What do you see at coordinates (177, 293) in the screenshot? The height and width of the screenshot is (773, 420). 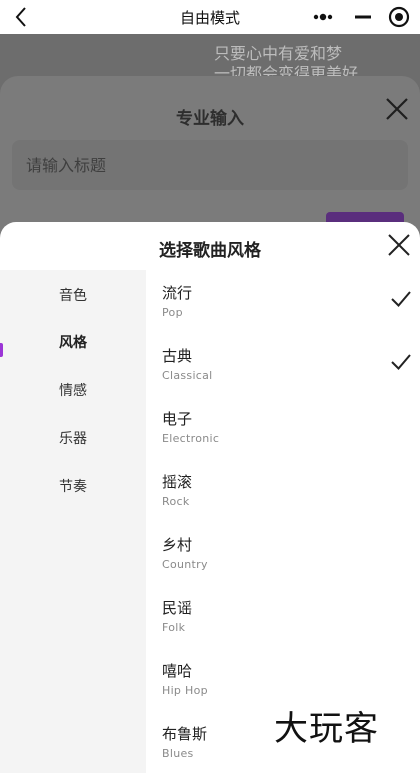 I see `option-name: 流行` at bounding box center [177, 293].